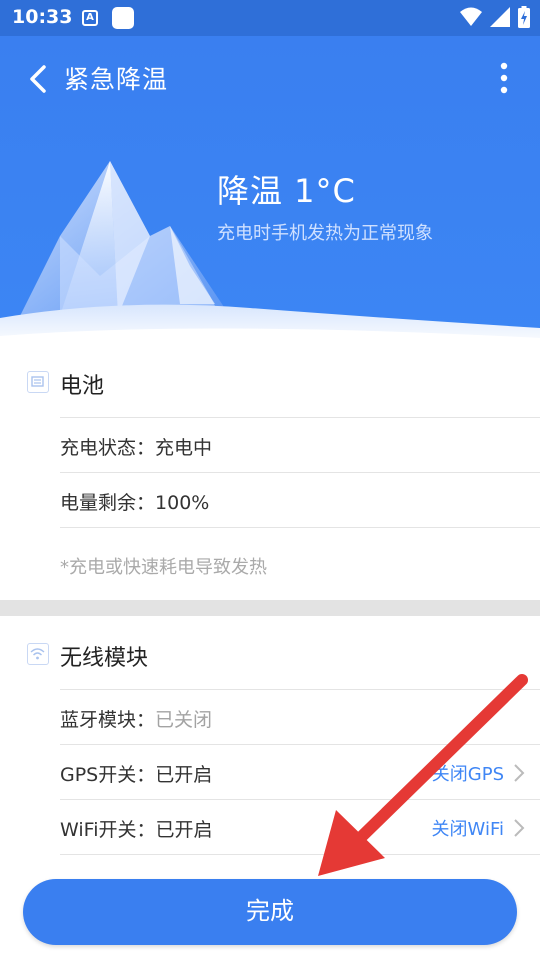  What do you see at coordinates (82, 386) in the screenshot?
I see `battery-section-title: 电池` at bounding box center [82, 386].